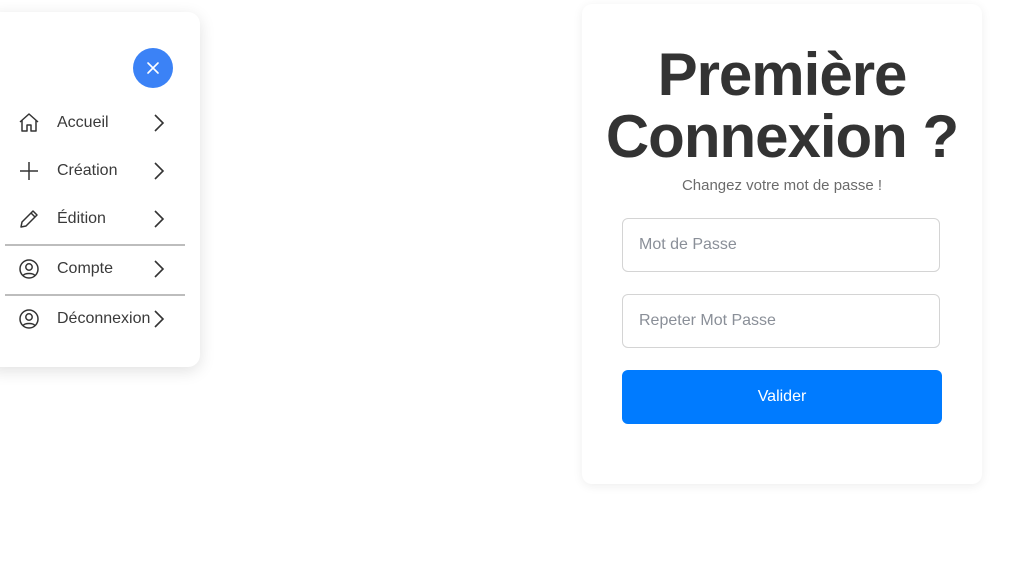 The height and width of the screenshot is (575, 1026). I want to click on menu-item-label: Création, so click(87, 170).